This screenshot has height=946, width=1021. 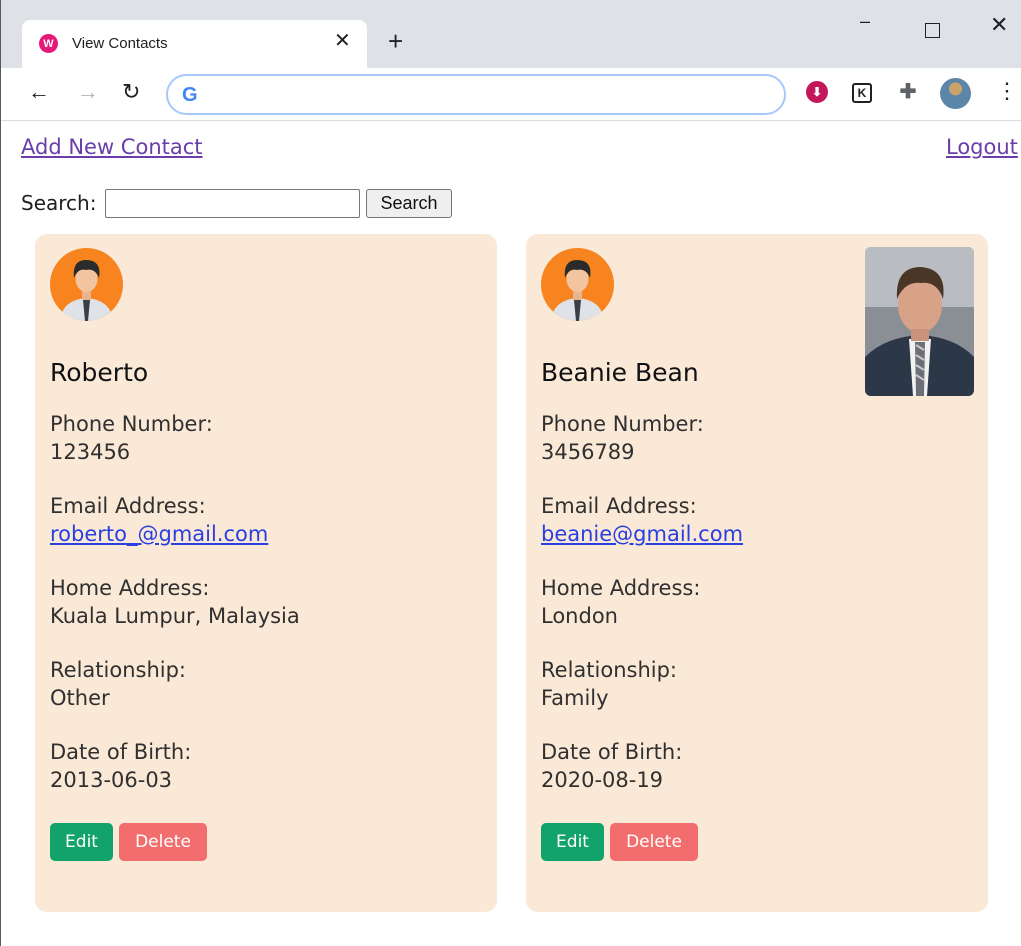 What do you see at coordinates (159, 534) in the screenshot?
I see `email-link: roberto_@gmail.com` at bounding box center [159, 534].